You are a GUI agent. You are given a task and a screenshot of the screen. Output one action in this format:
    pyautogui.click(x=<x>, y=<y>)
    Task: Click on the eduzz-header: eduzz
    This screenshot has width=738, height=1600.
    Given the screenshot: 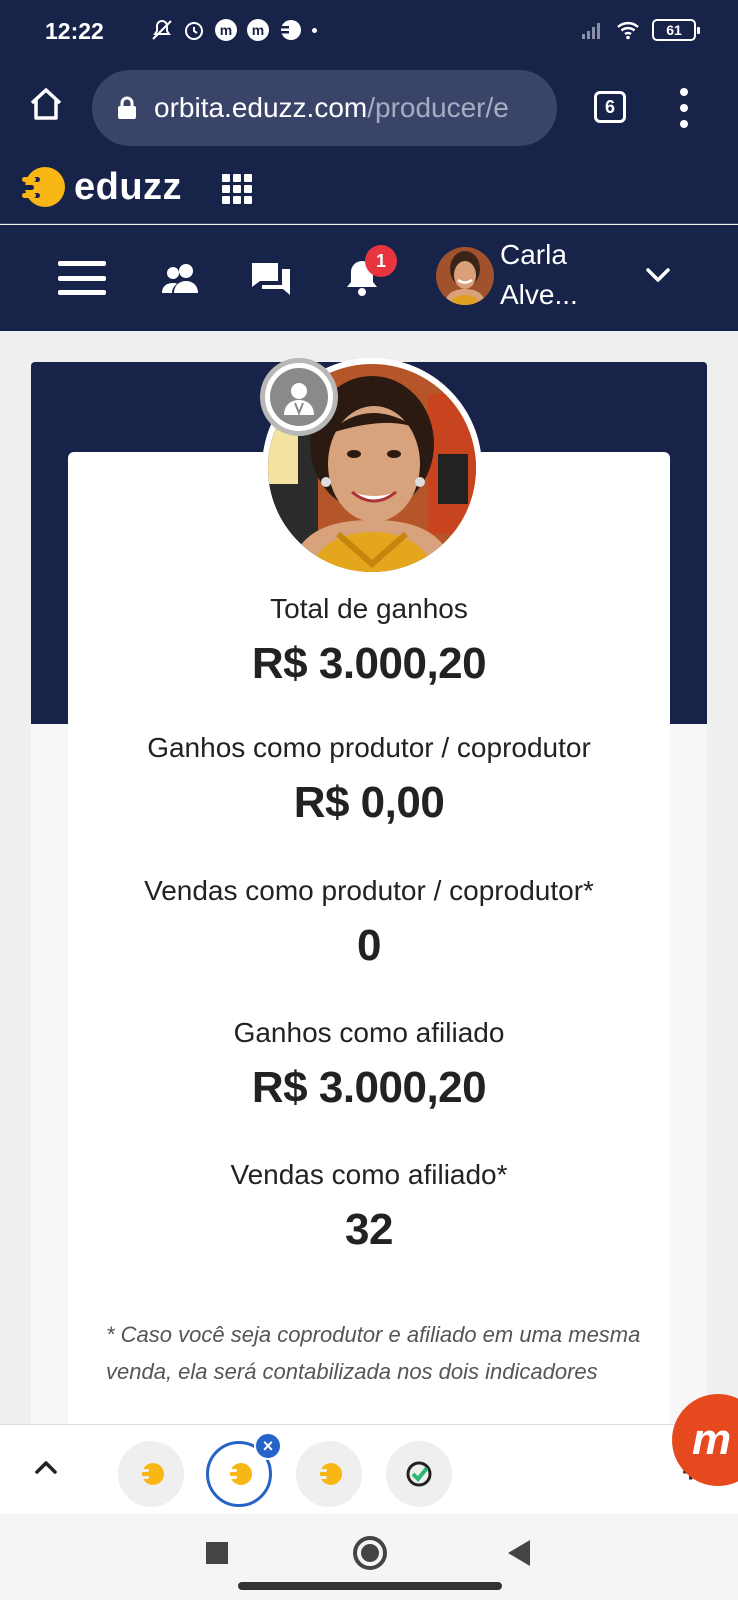 What is the action you would take?
    pyautogui.click(x=369, y=188)
    